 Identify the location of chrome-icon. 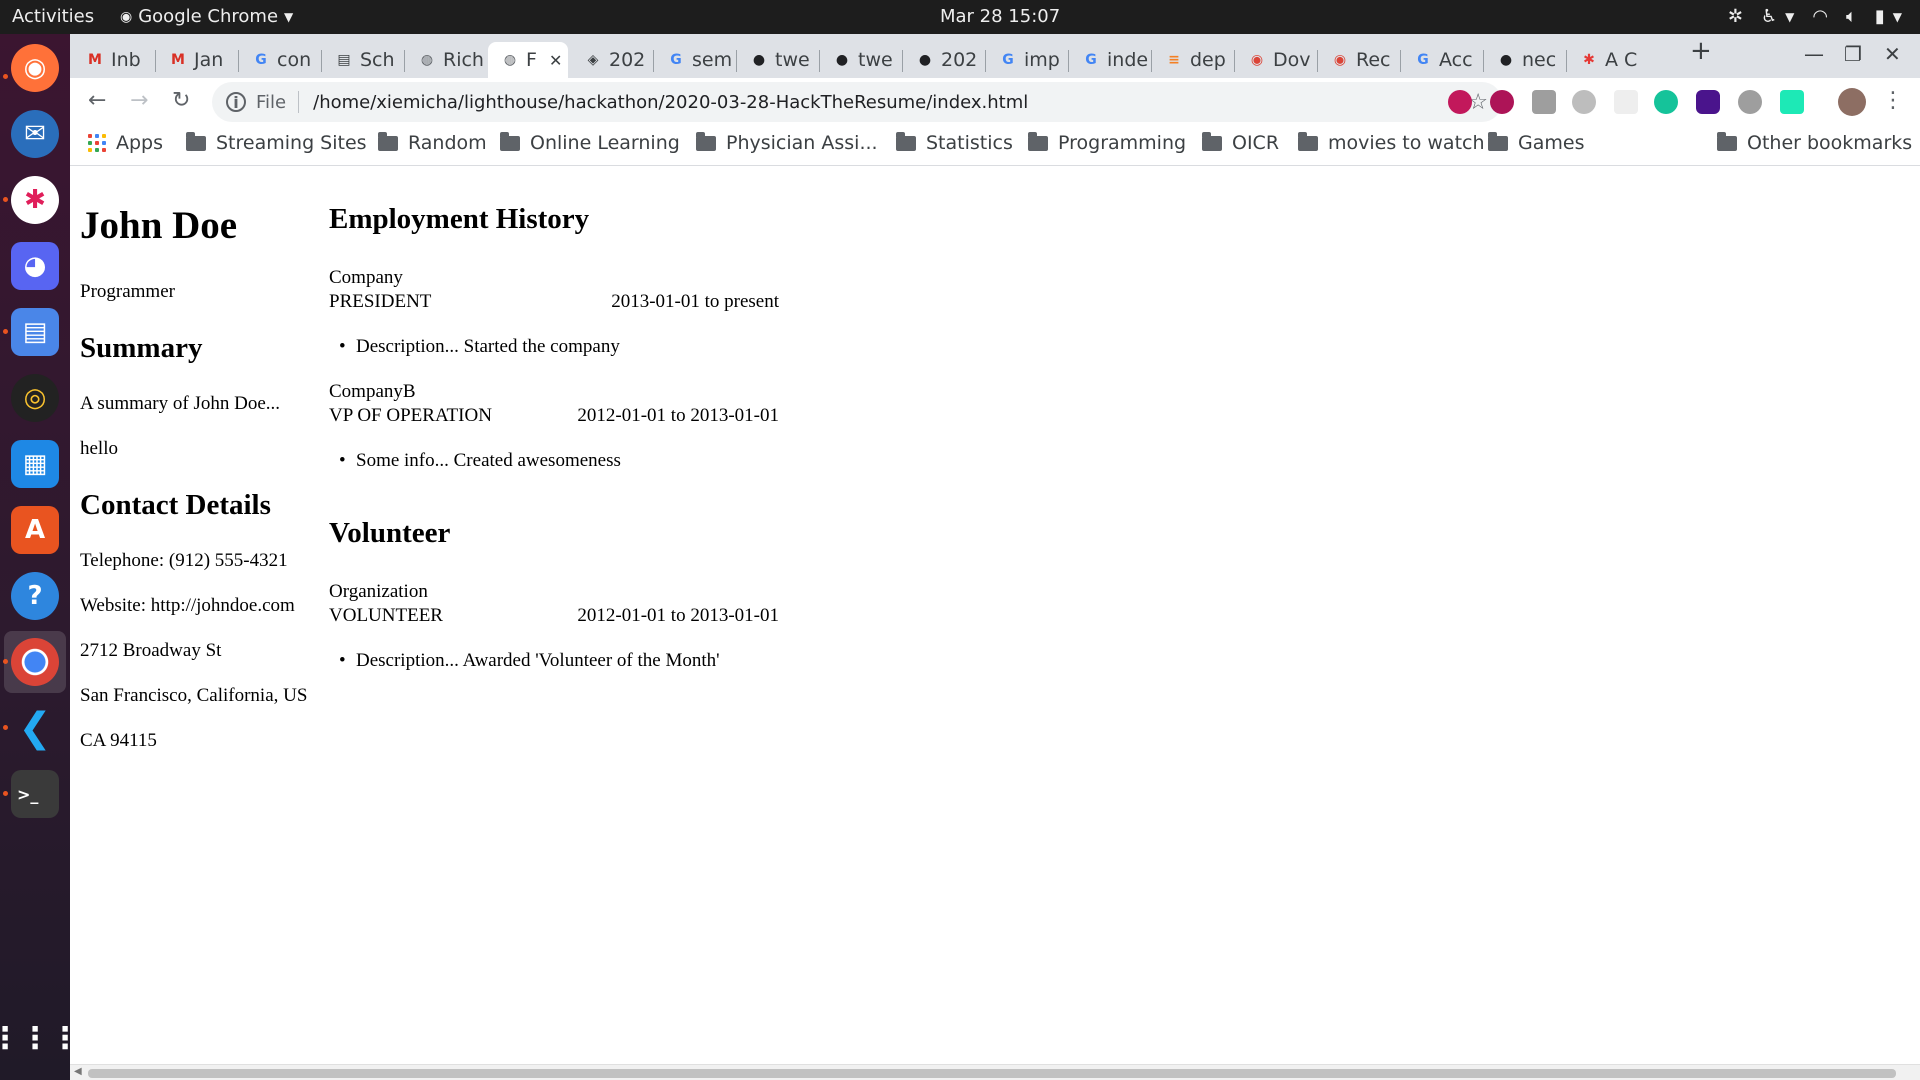
(35, 662).